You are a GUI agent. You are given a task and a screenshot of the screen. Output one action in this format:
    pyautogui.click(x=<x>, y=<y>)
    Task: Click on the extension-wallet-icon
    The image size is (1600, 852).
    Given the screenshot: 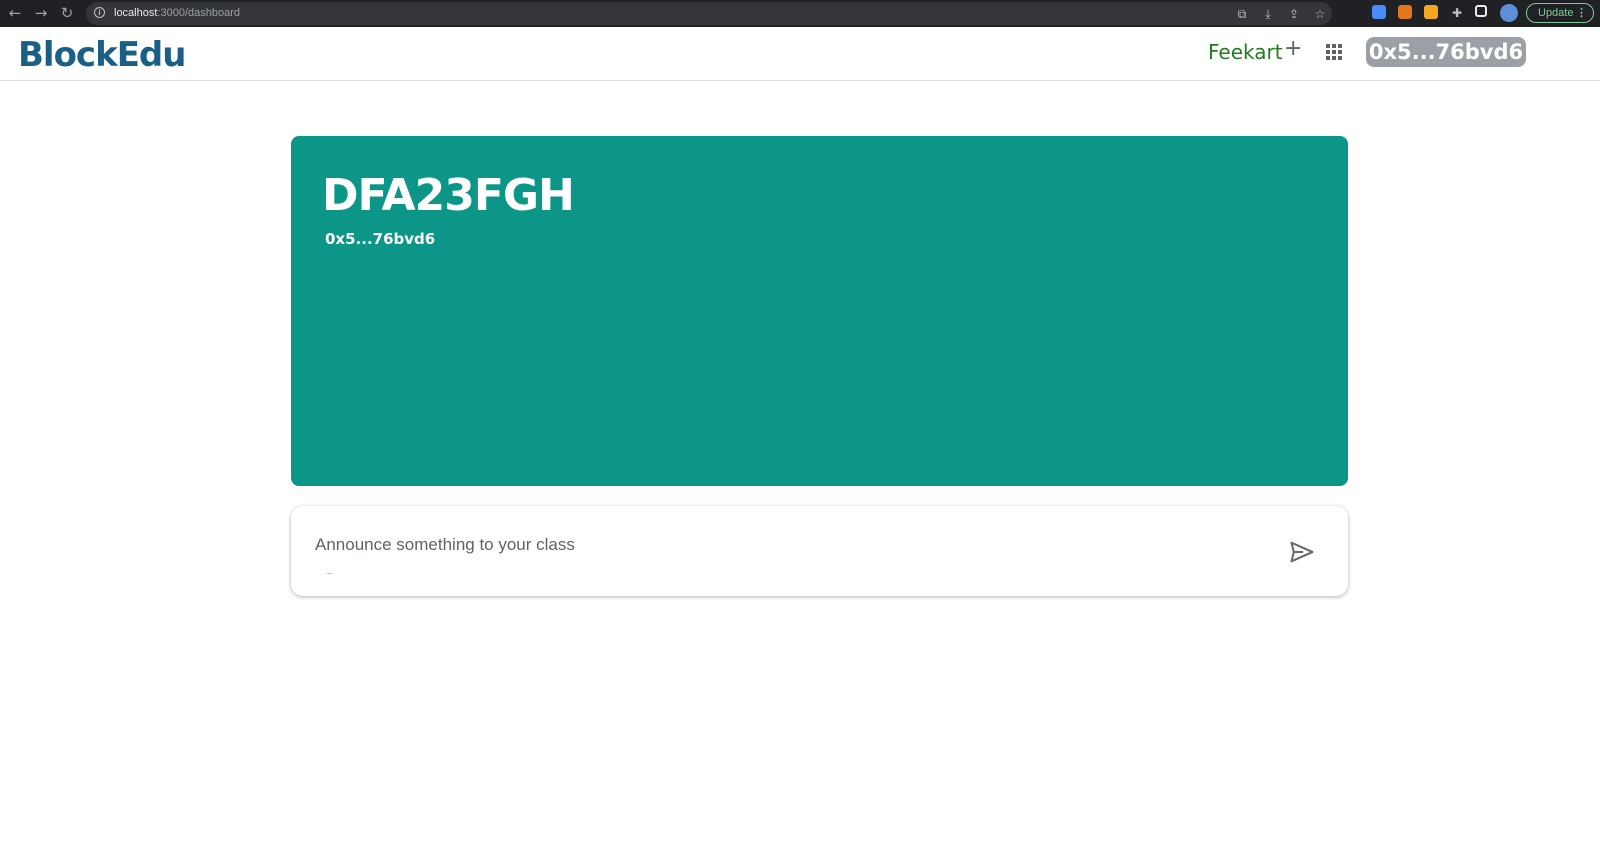 What is the action you would take?
    pyautogui.click(x=1431, y=12)
    